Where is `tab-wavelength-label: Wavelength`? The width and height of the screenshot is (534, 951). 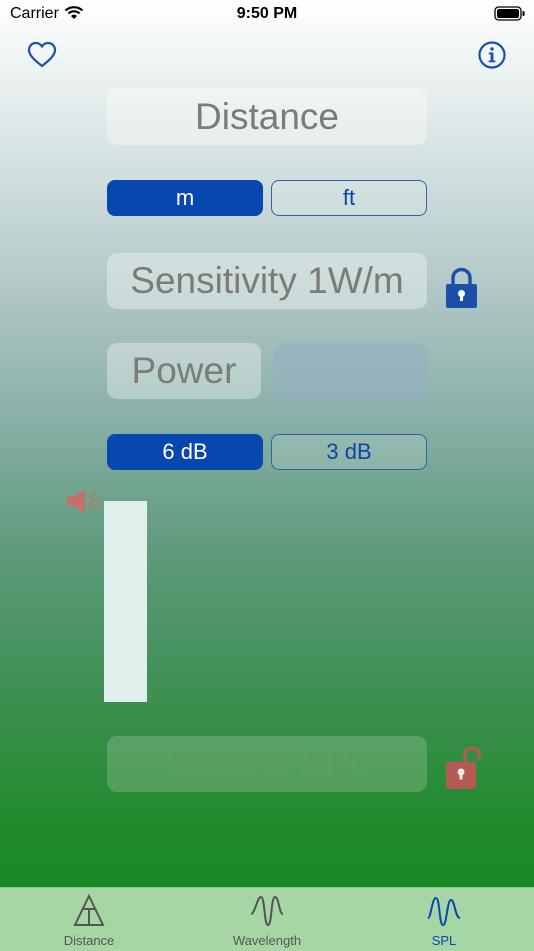 tab-wavelength-label: Wavelength is located at coordinates (267, 940).